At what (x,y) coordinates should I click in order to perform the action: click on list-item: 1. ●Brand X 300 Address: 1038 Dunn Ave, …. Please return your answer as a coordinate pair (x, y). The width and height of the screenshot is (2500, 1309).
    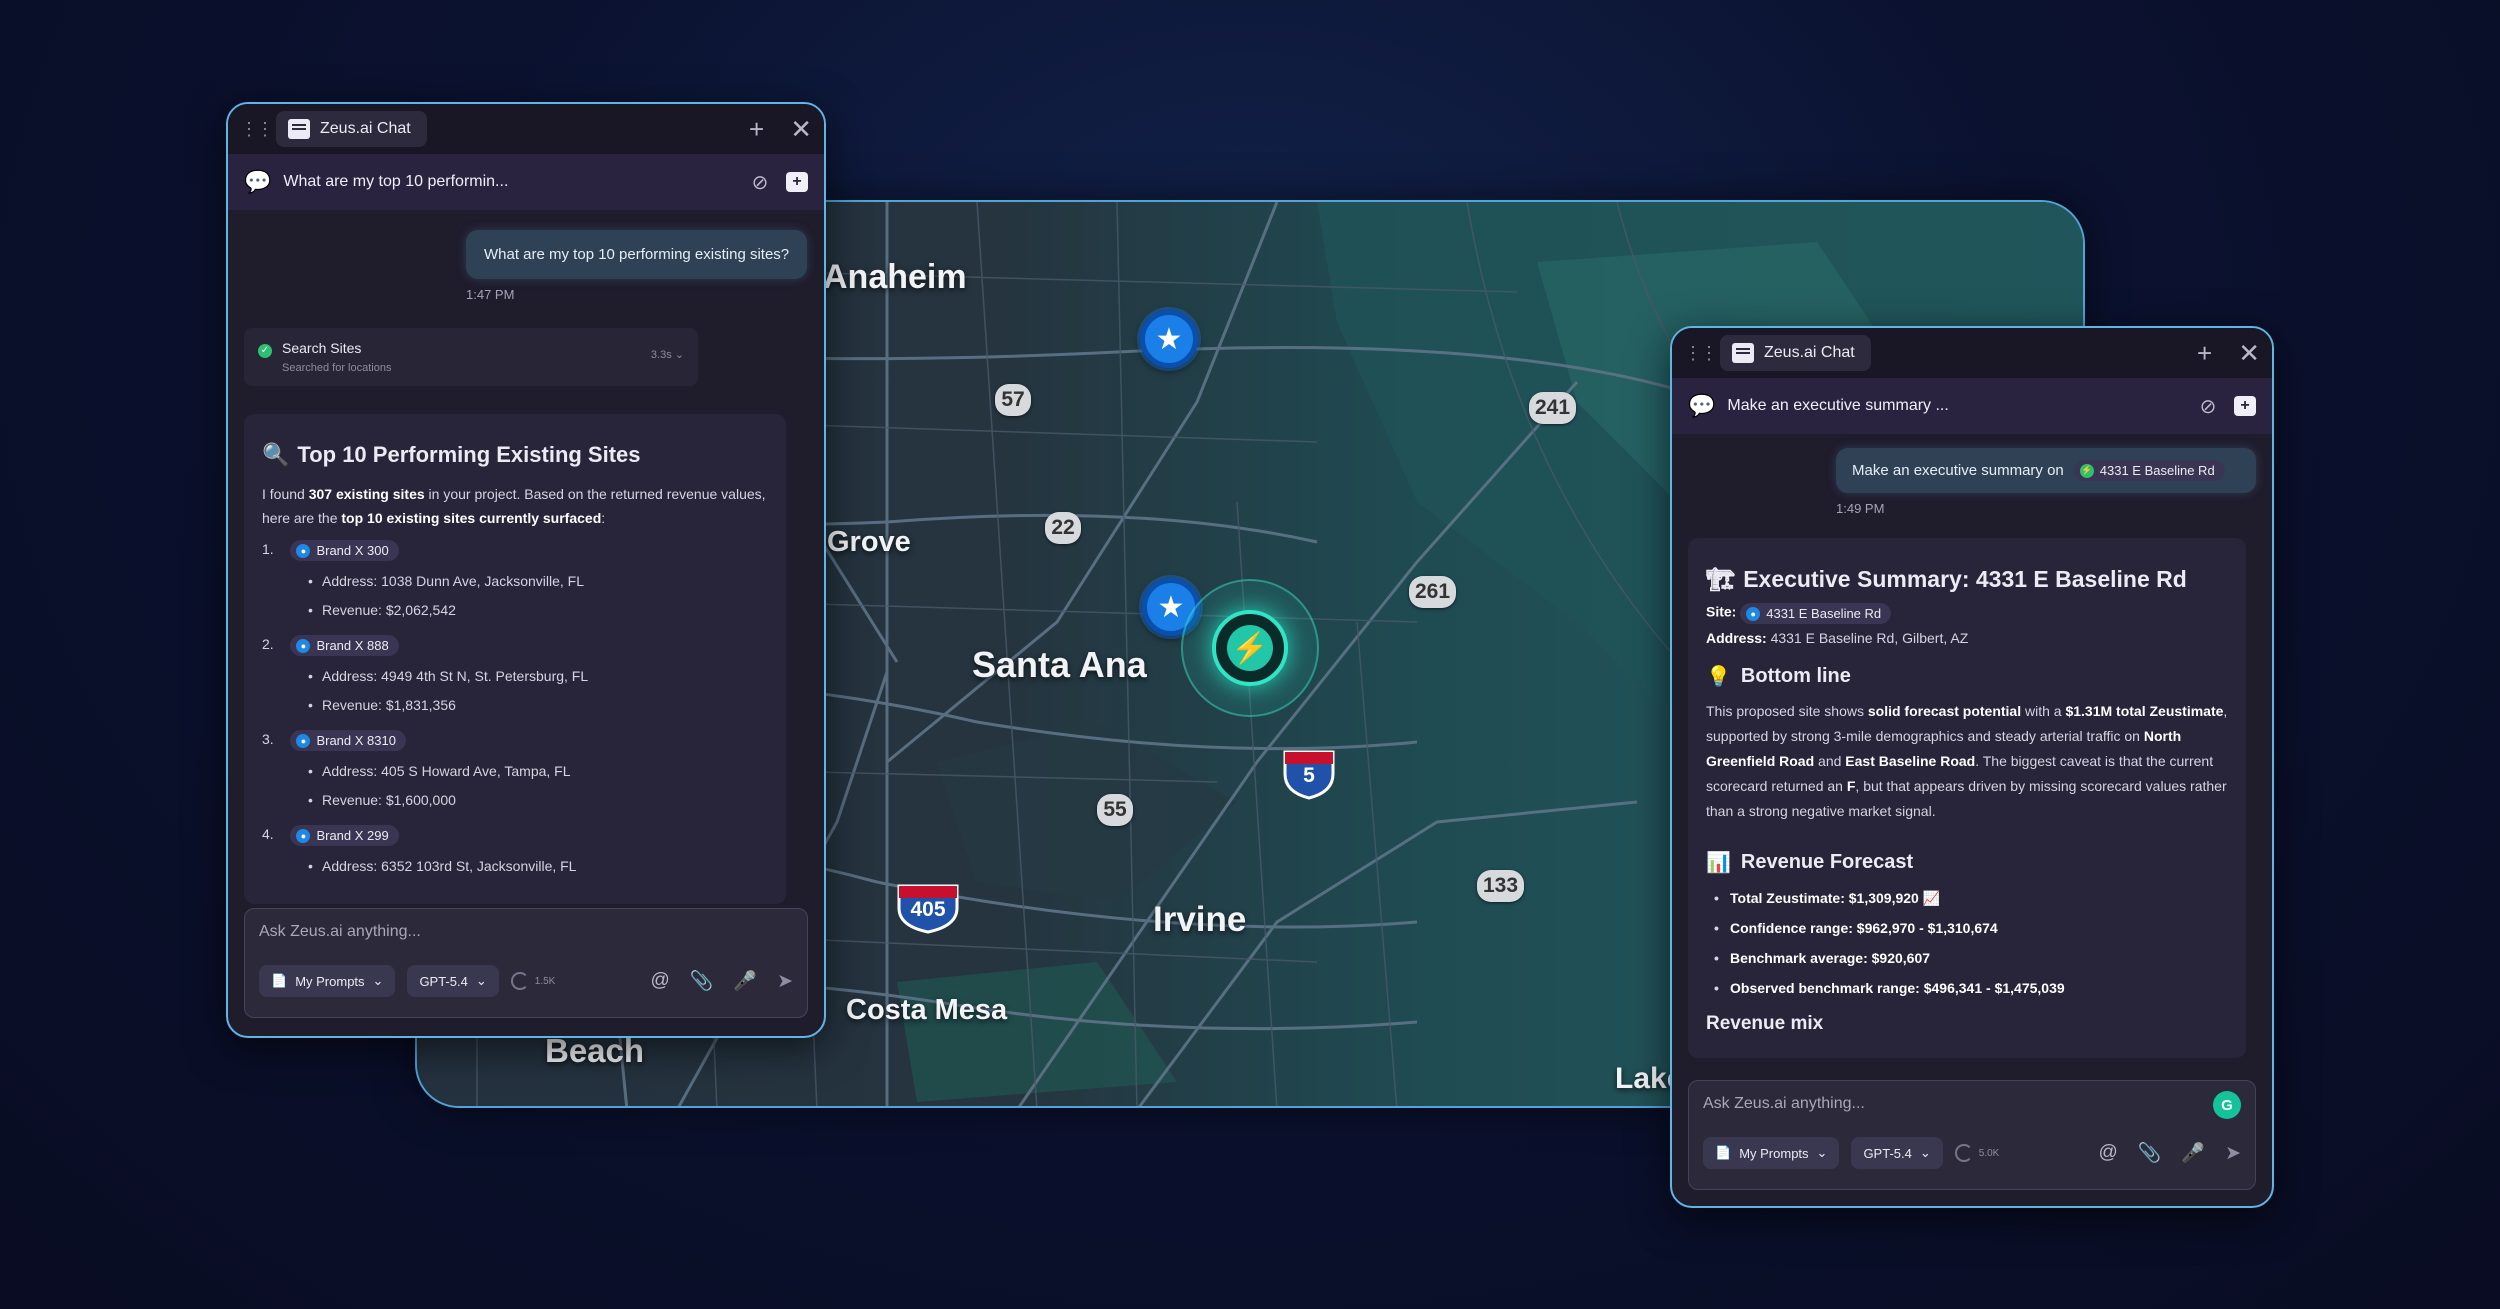
    Looking at the image, I should click on (515, 582).